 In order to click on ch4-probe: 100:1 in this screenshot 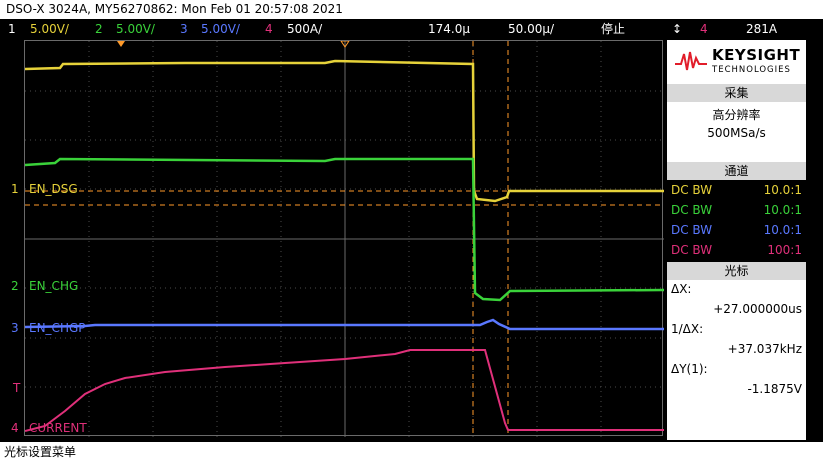, I will do `click(784, 250)`.